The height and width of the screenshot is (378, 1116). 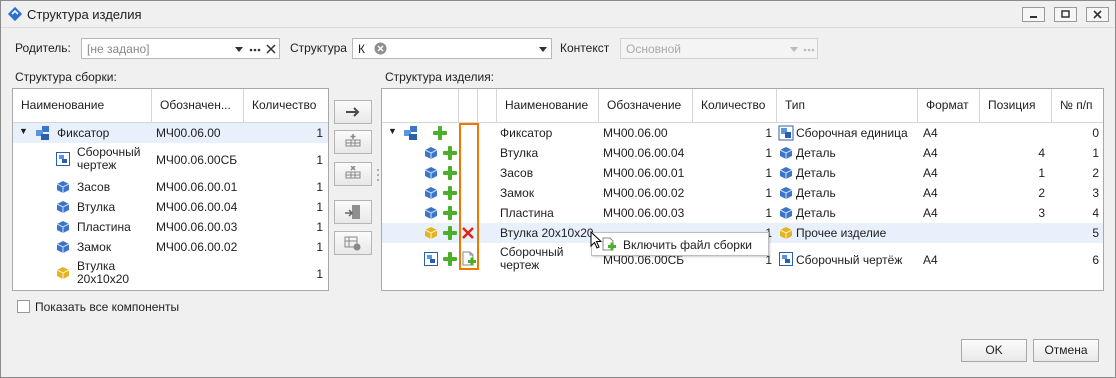 I want to click on col-header-position: Позиция, so click(x=1016, y=106).